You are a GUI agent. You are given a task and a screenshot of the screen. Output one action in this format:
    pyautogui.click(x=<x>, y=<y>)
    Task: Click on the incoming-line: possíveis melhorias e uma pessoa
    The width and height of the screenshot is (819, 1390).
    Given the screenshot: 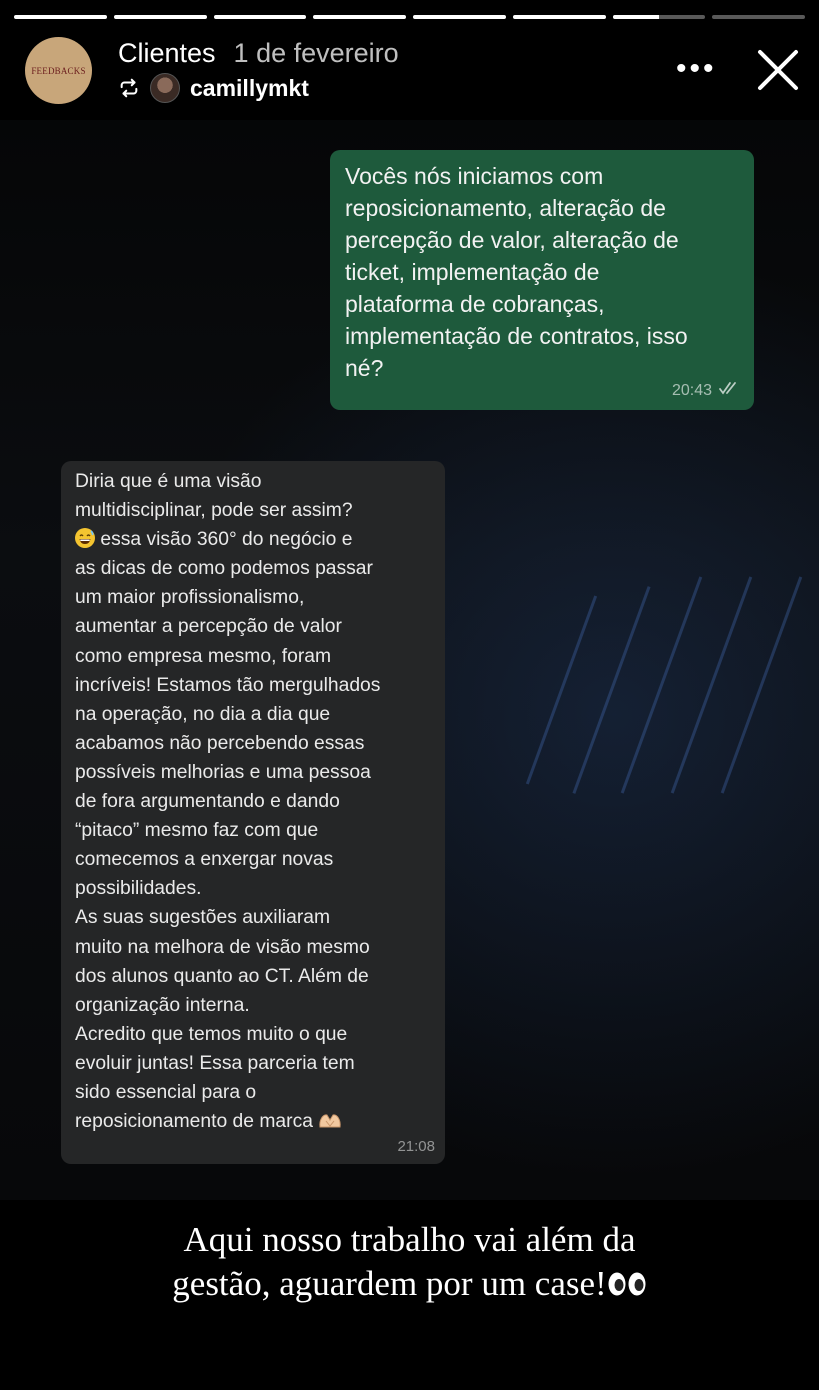 What is the action you would take?
    pyautogui.click(x=223, y=772)
    